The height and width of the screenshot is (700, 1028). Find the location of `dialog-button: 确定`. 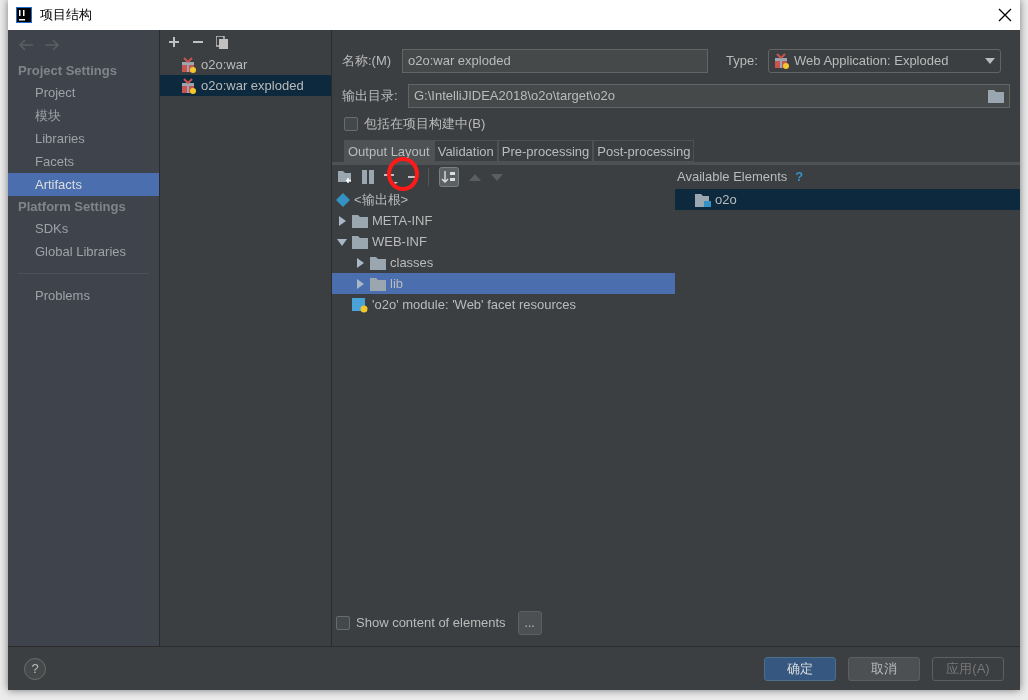

dialog-button: 确定 is located at coordinates (800, 668).